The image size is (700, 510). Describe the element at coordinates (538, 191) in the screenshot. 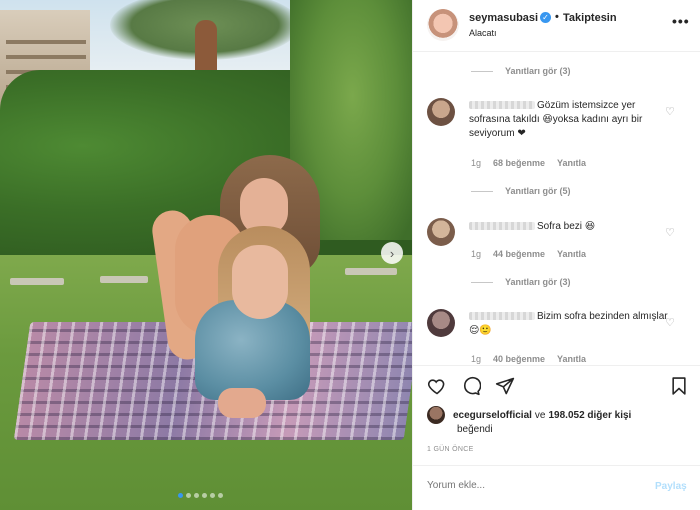

I see `view-replies-label: Yanıtları gör (5)` at that location.